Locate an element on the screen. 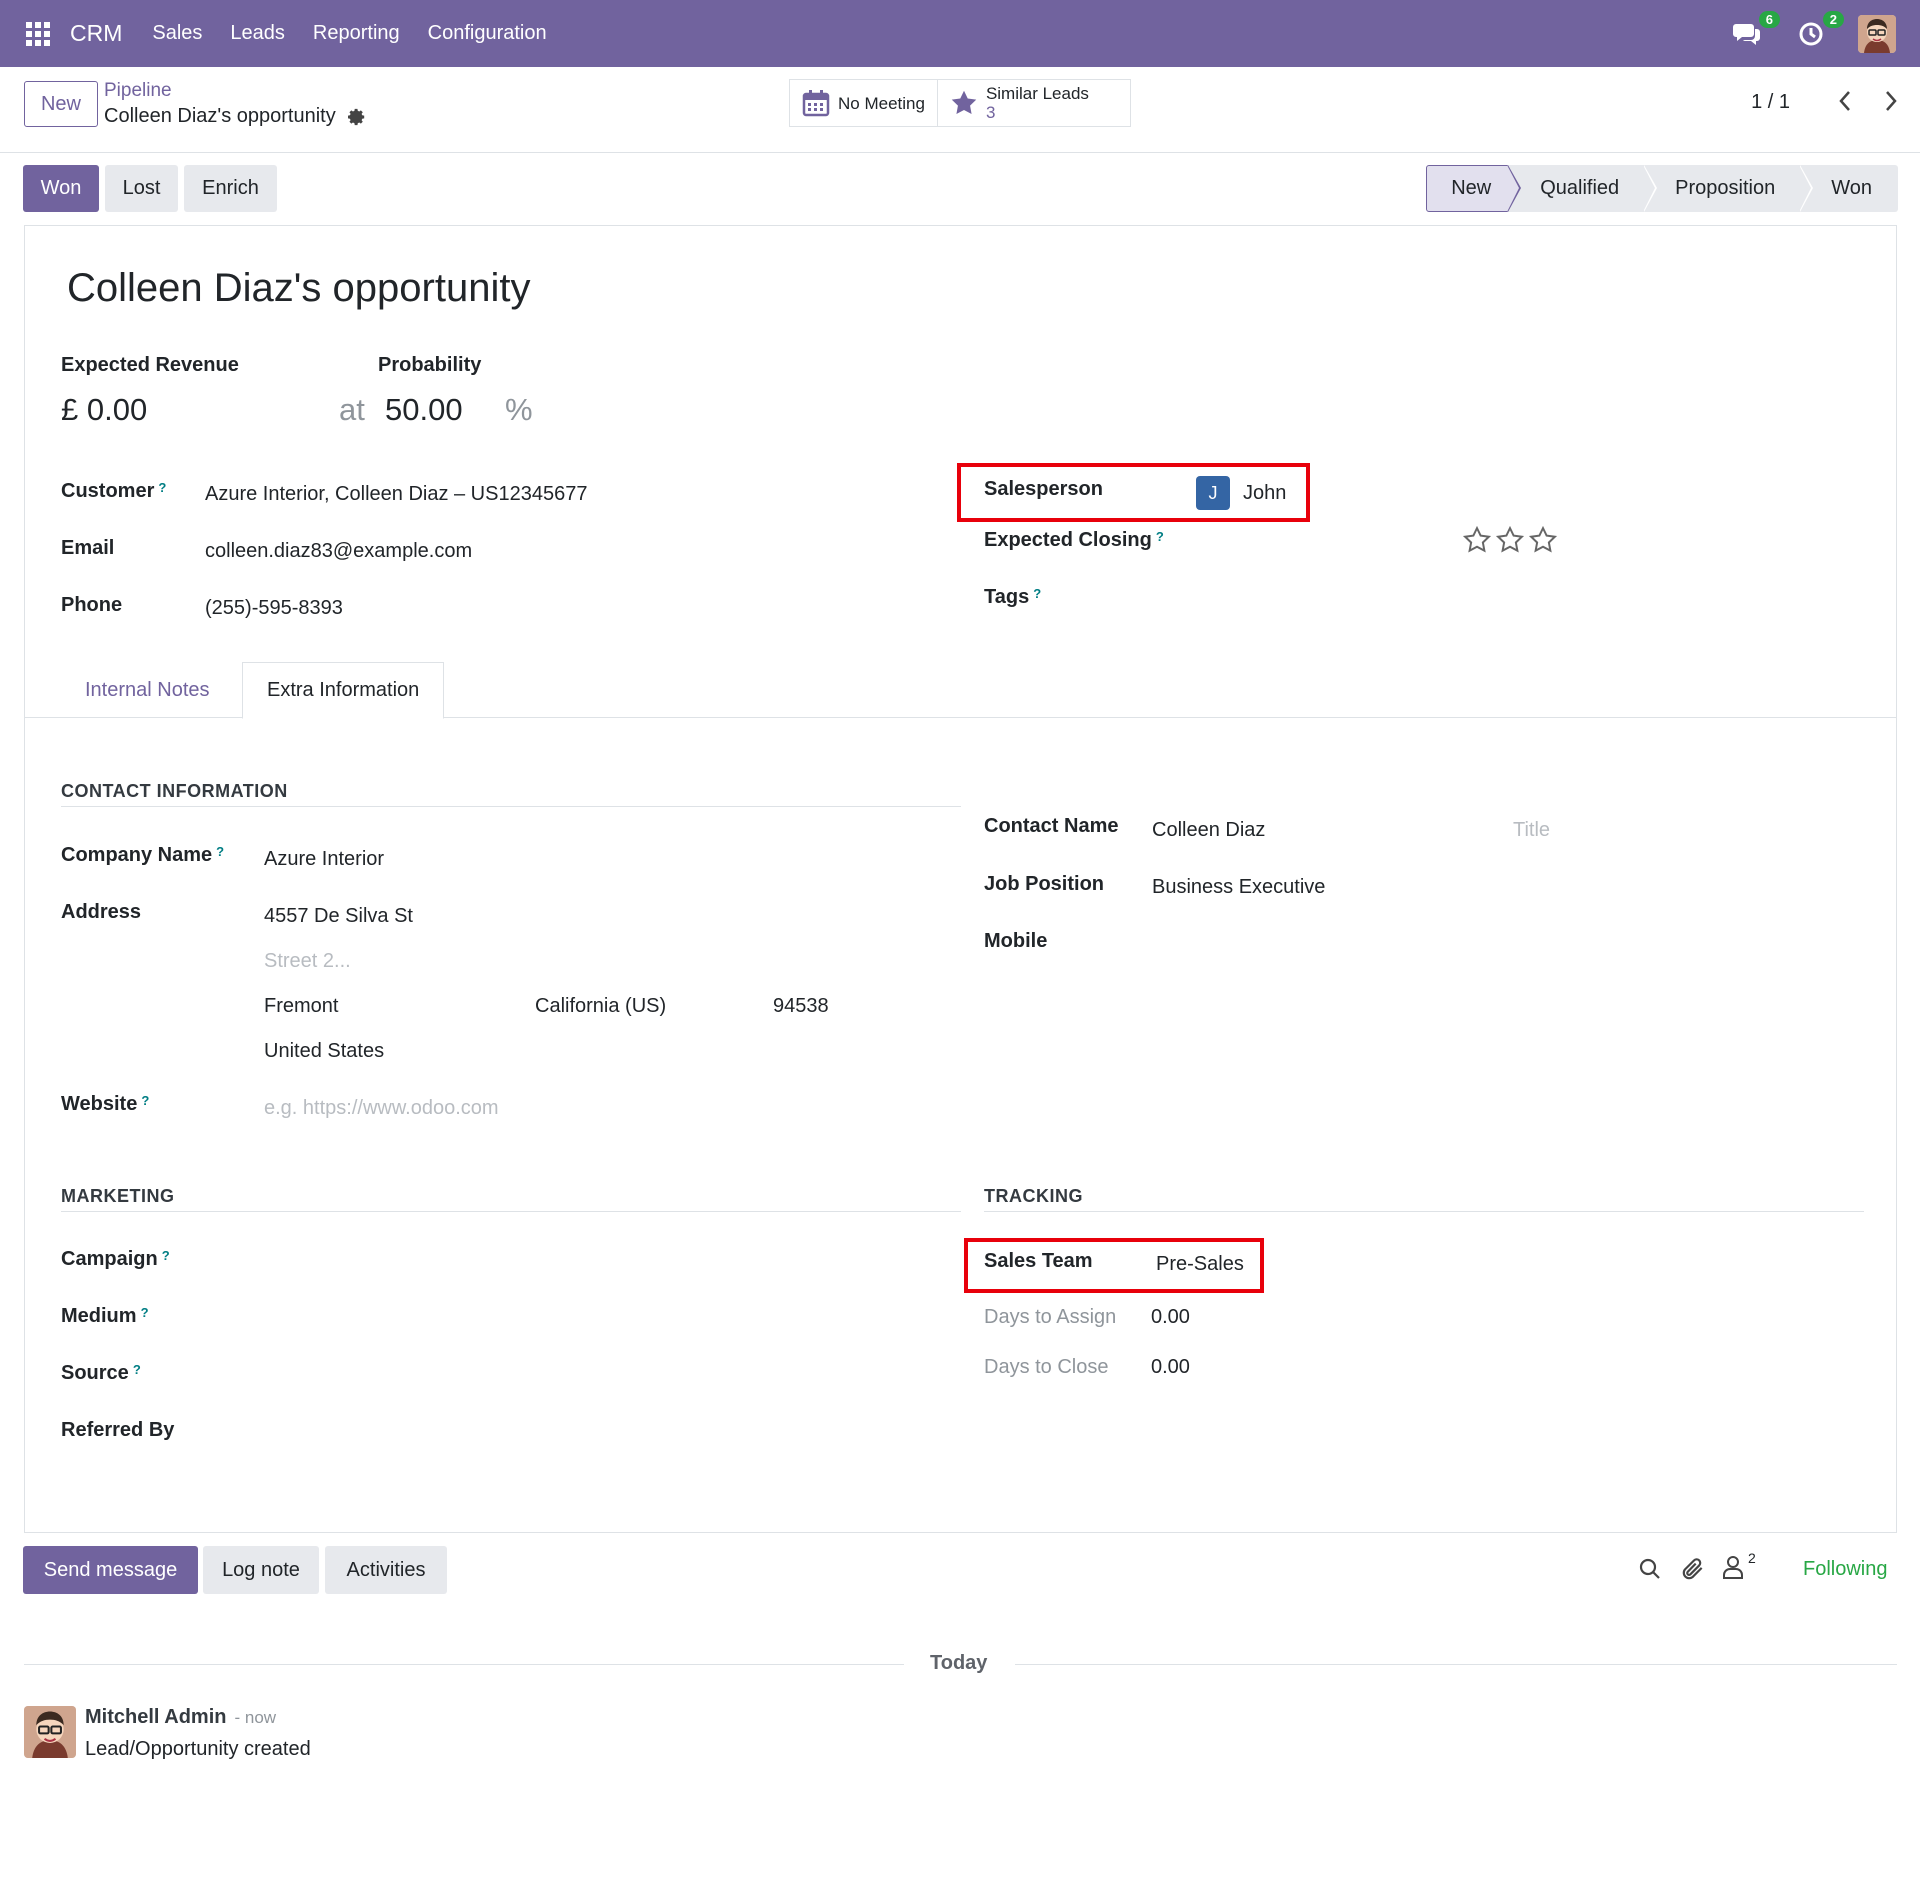  campaign-label-text: Campaign is located at coordinates (109, 1259).